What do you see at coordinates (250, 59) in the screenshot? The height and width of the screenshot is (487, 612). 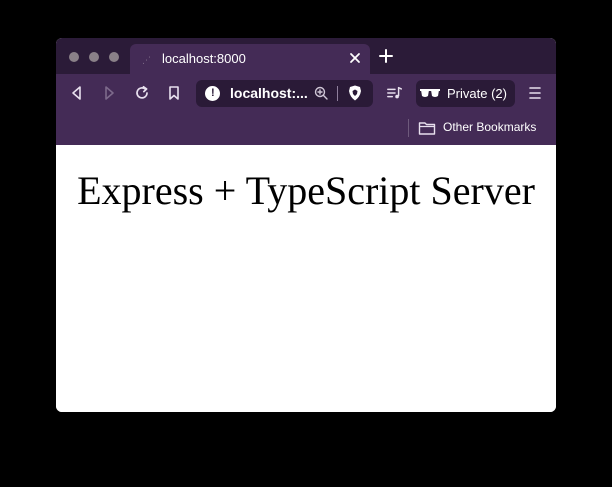 I see `tab-active: ⋰ localhost:8000` at bounding box center [250, 59].